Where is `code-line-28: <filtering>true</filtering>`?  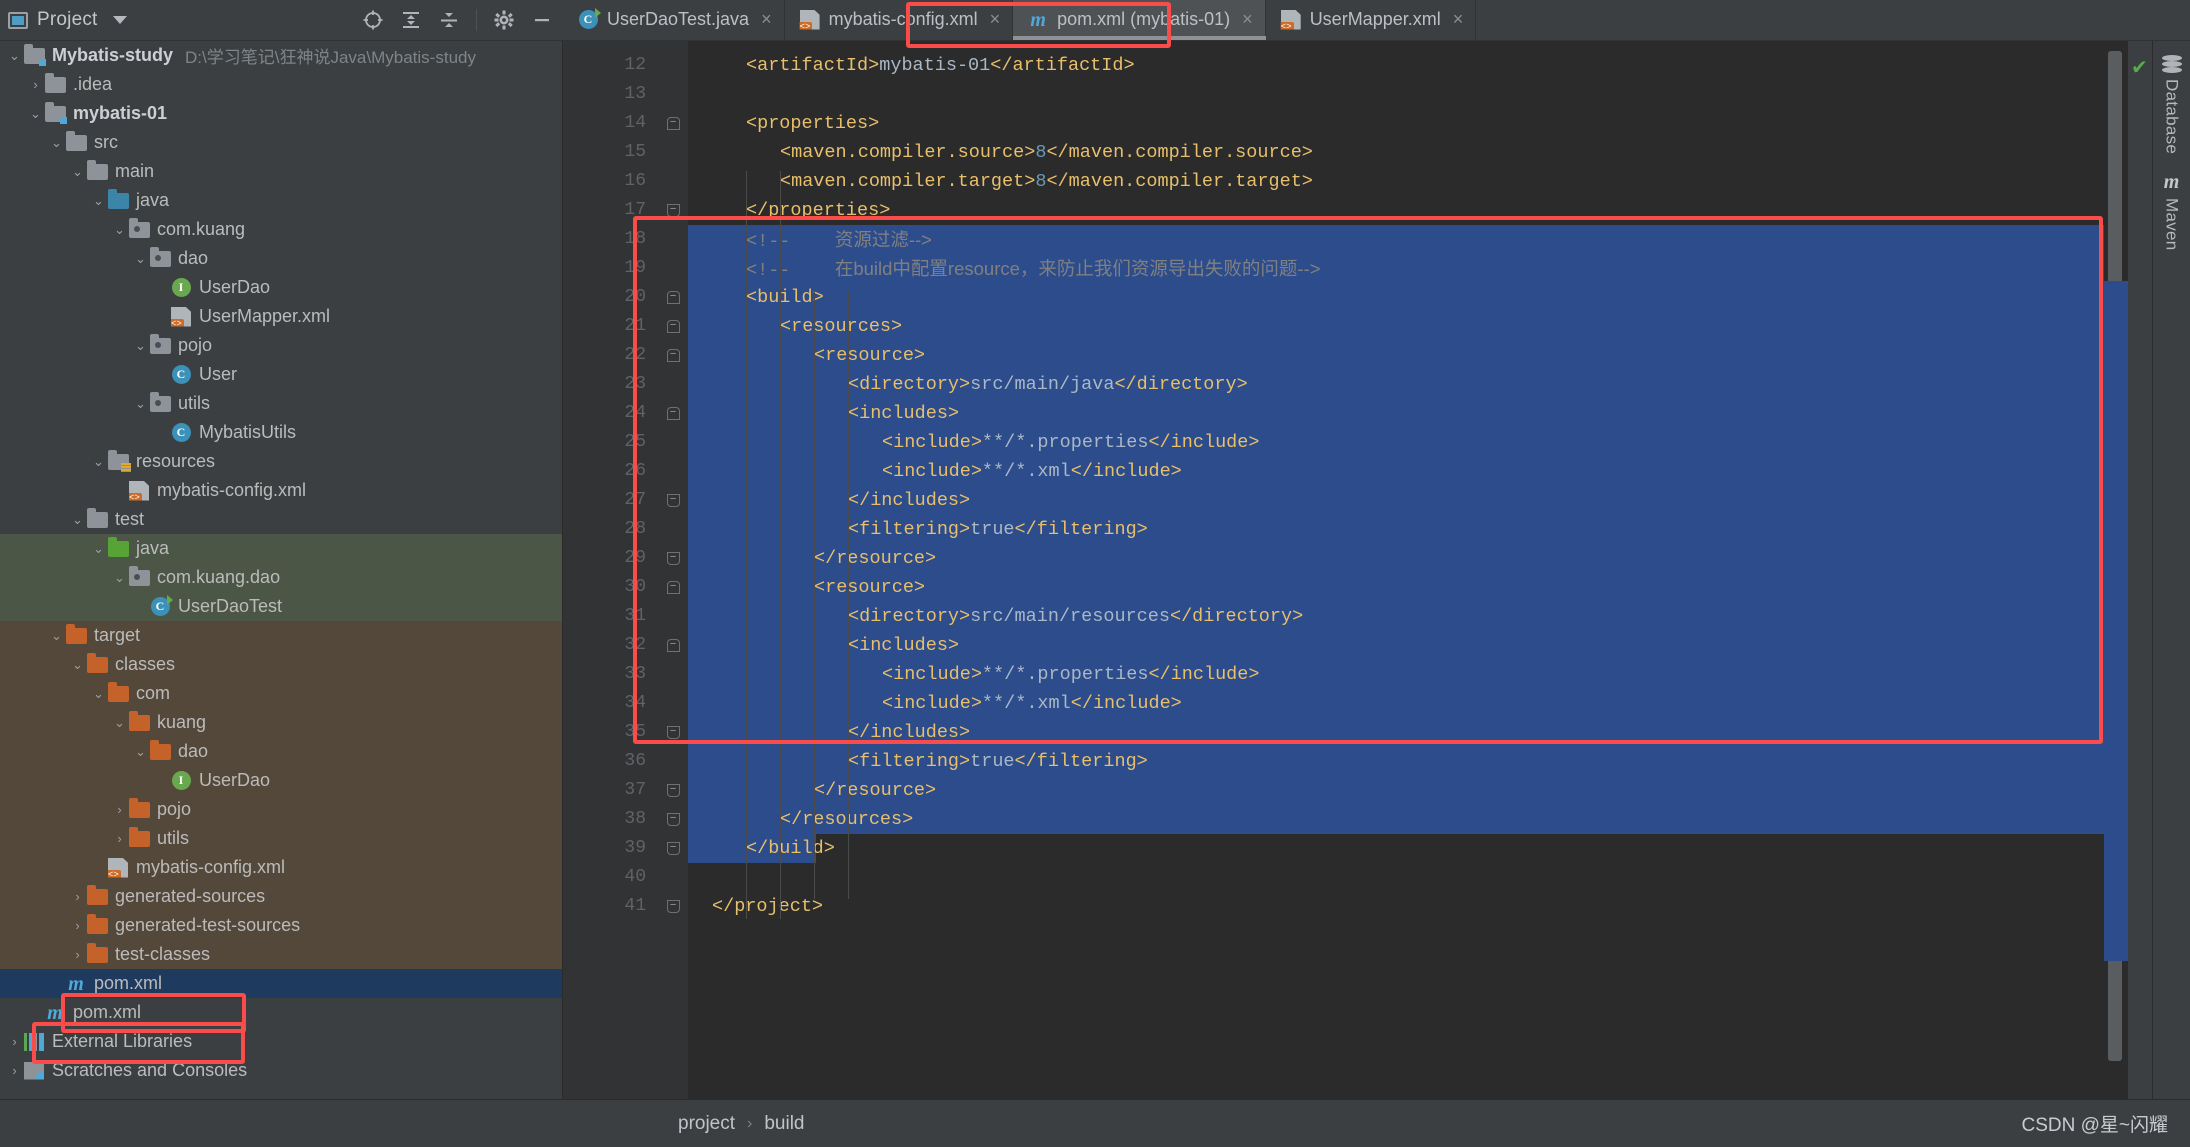 code-line-28: <filtering>true</filtering> is located at coordinates (1396, 529).